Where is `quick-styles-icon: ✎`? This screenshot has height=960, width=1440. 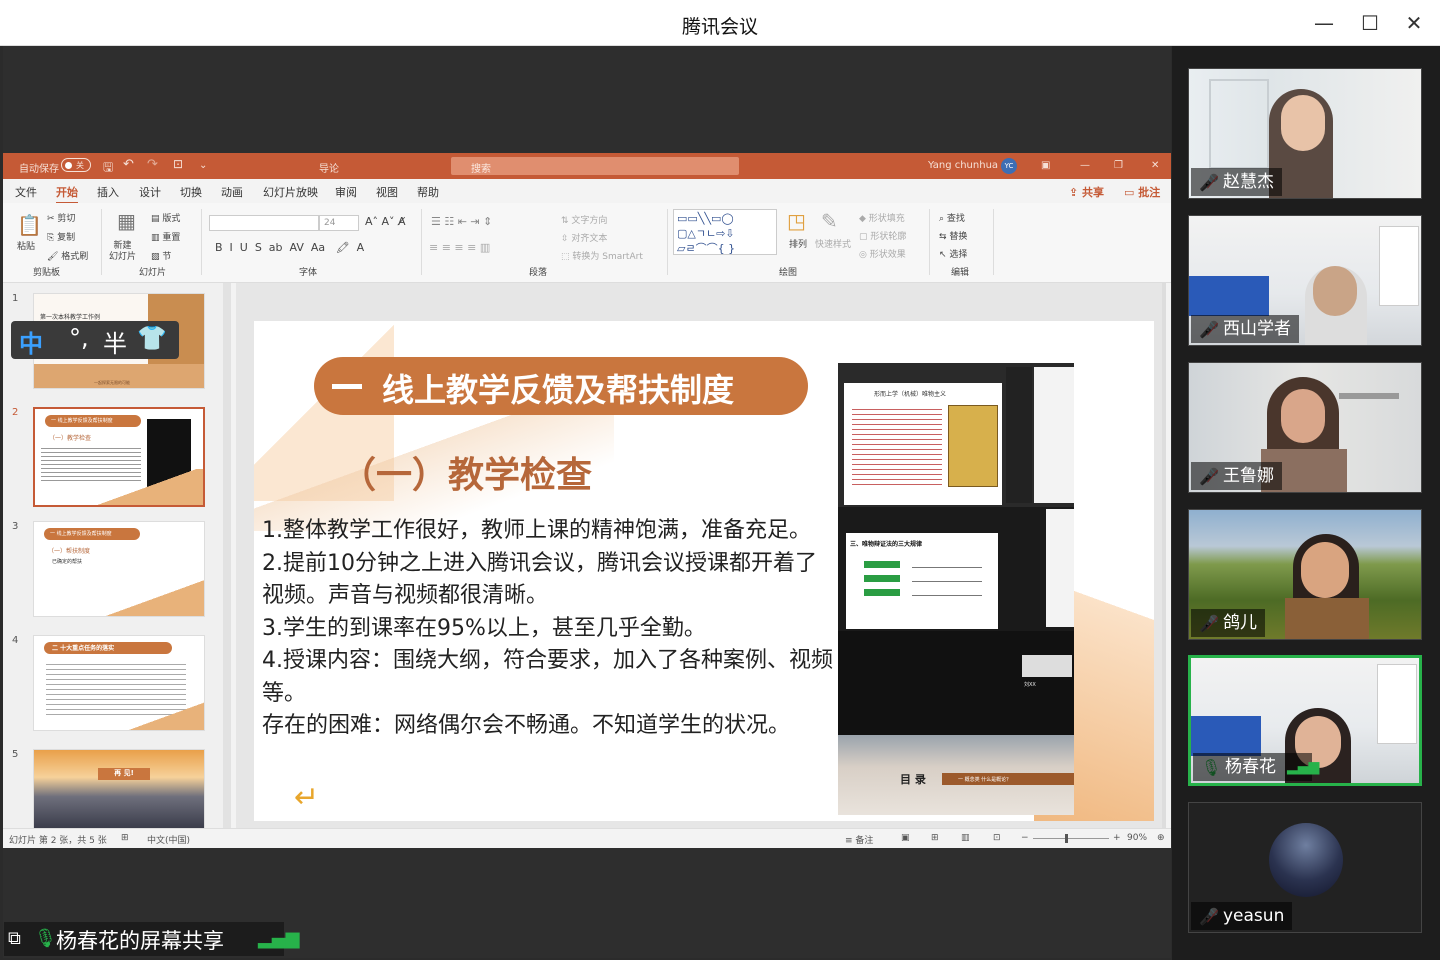 quick-styles-icon: ✎ is located at coordinates (829, 221).